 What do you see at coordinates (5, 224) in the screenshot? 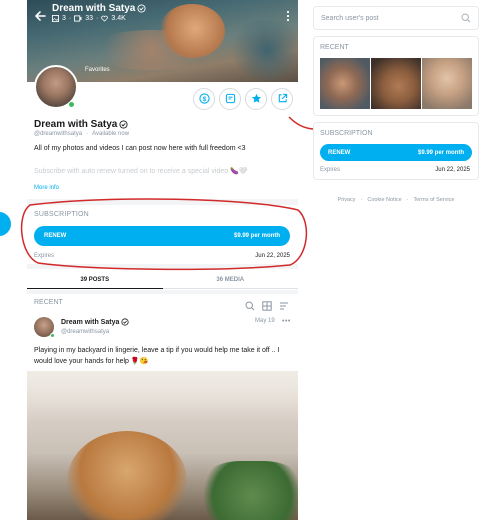
I see `annotation-marker` at bounding box center [5, 224].